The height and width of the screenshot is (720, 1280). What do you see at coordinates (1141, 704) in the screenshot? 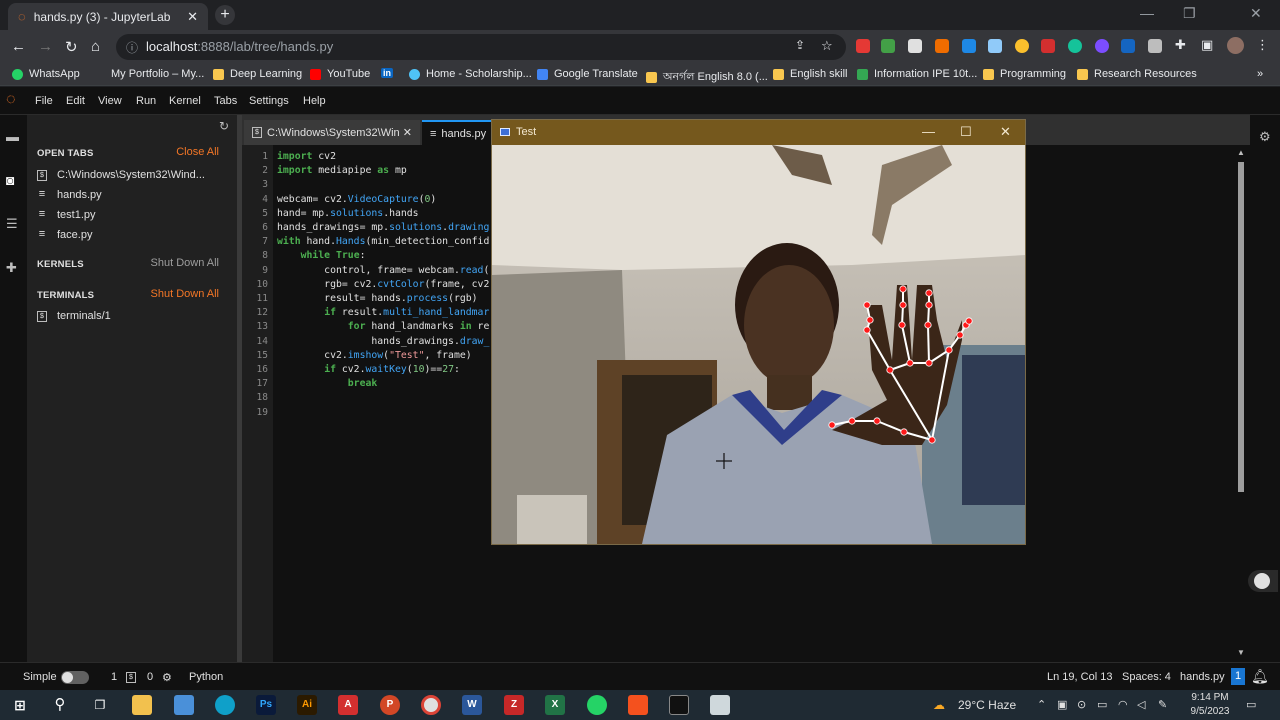
I see `volume-icon: ◁` at bounding box center [1141, 704].